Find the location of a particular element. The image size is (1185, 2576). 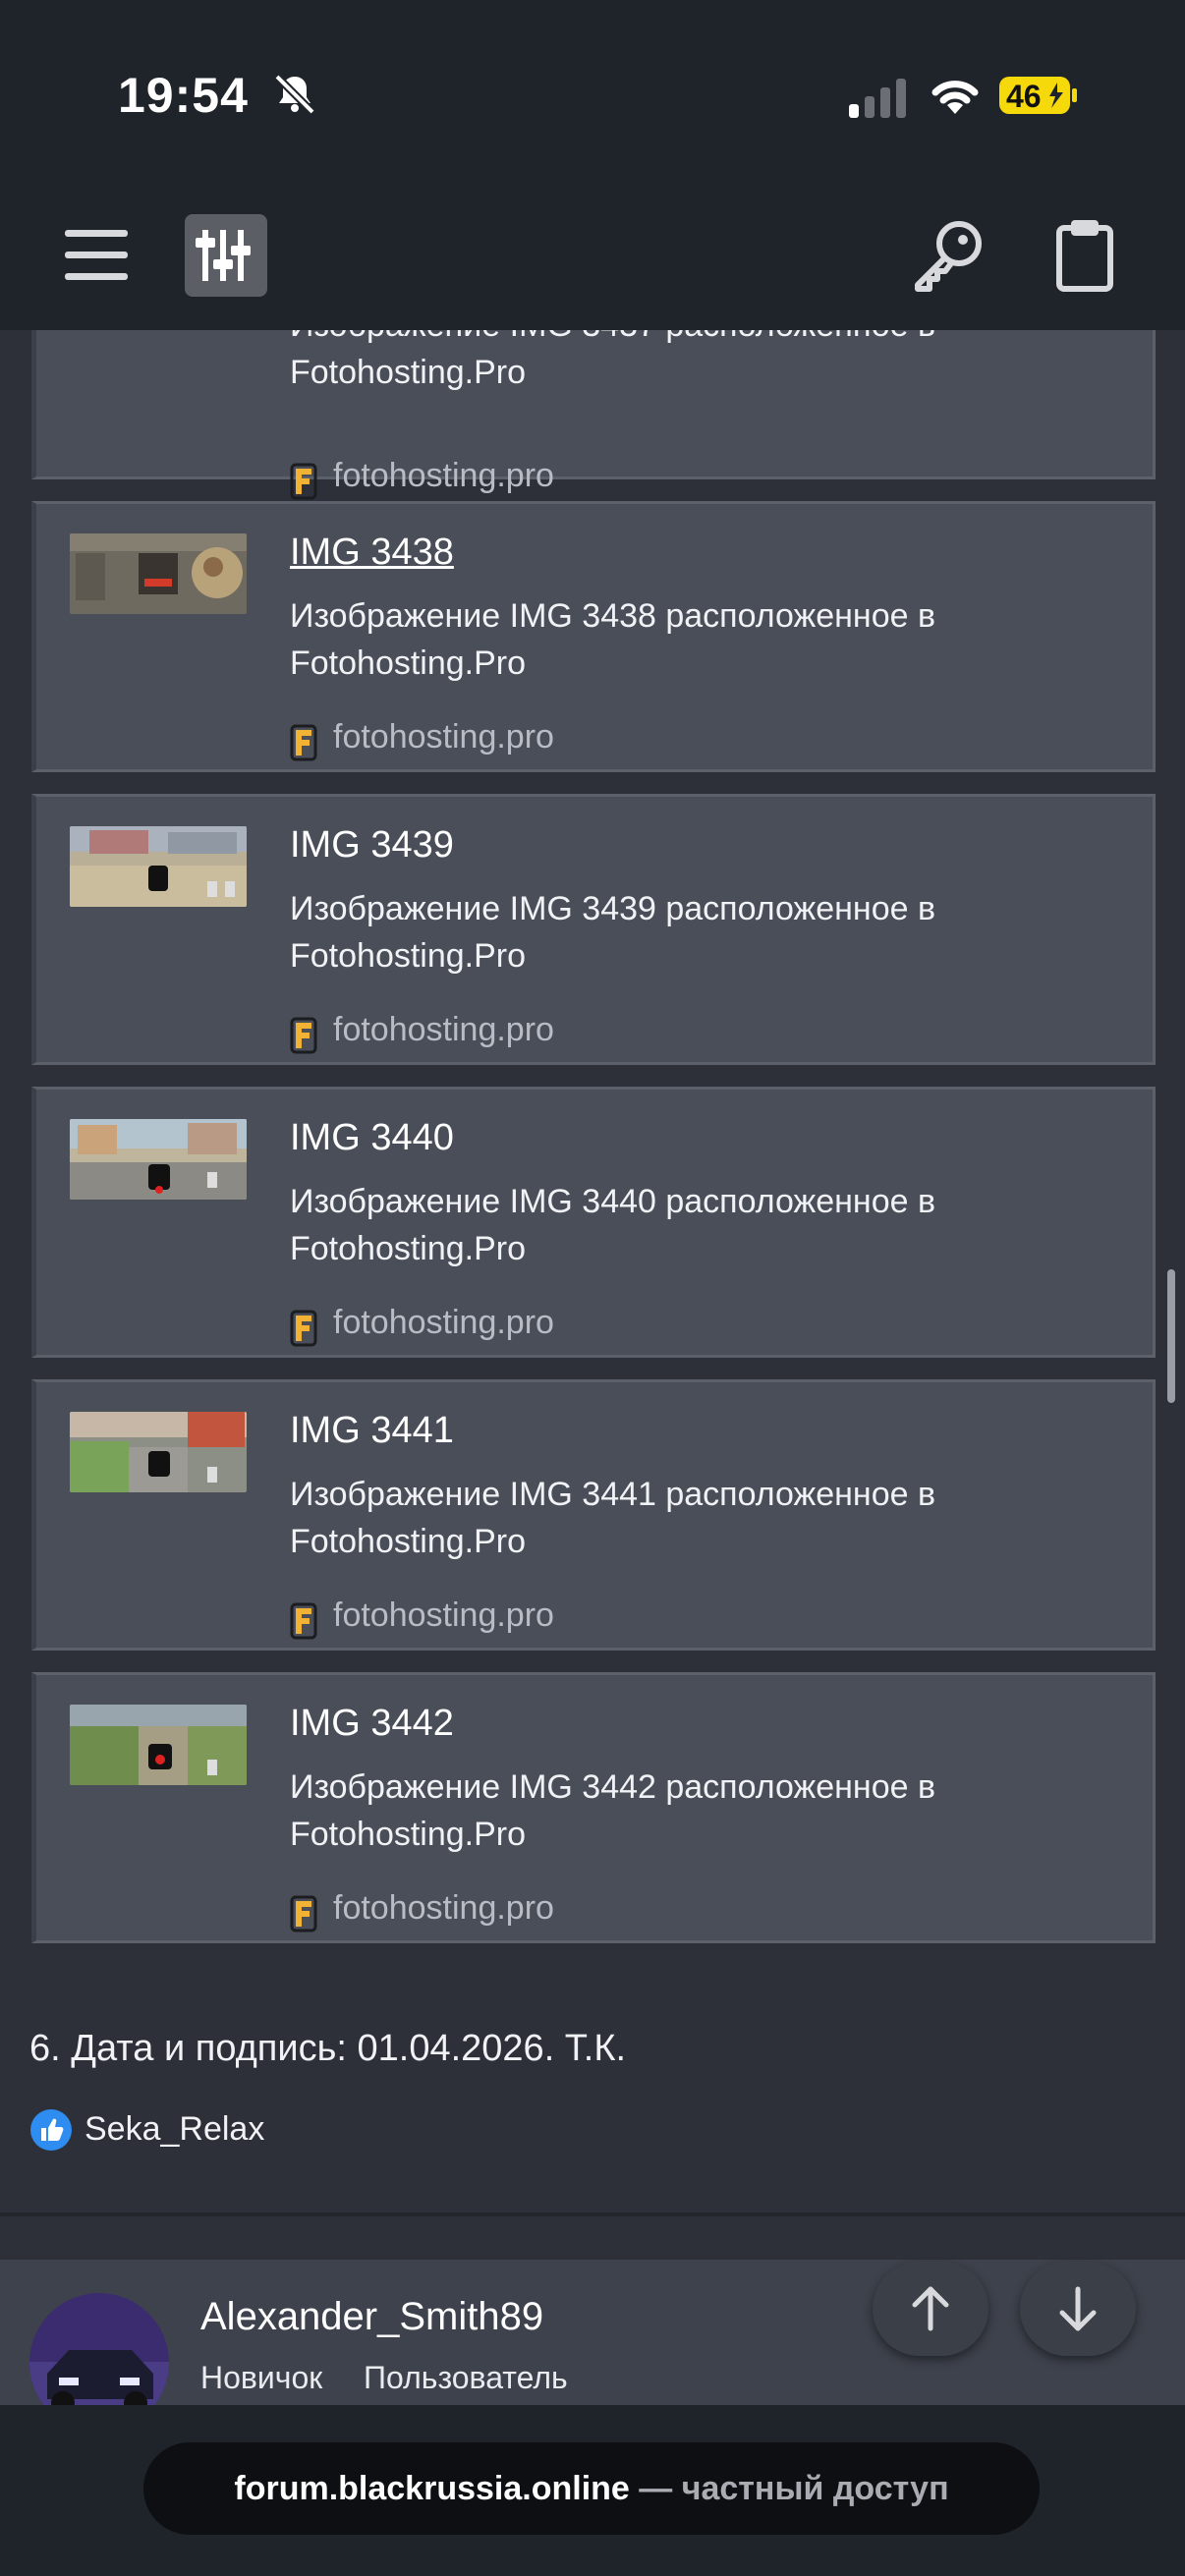

battery-level: 46 is located at coordinates (1024, 96).